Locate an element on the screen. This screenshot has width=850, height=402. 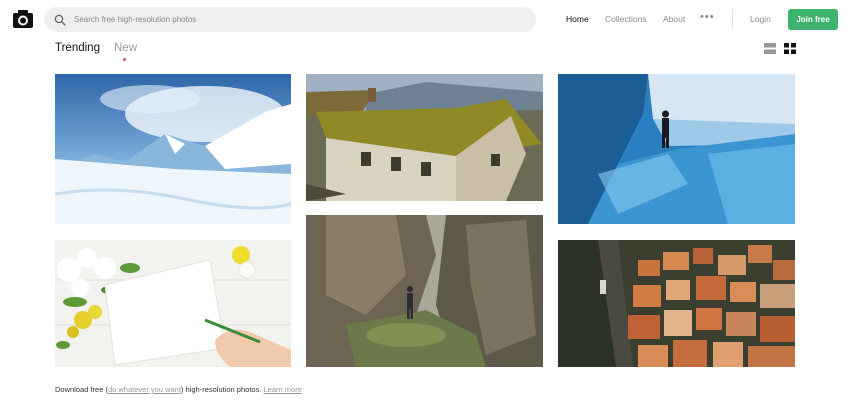
nav-about: About is located at coordinates (674, 19).